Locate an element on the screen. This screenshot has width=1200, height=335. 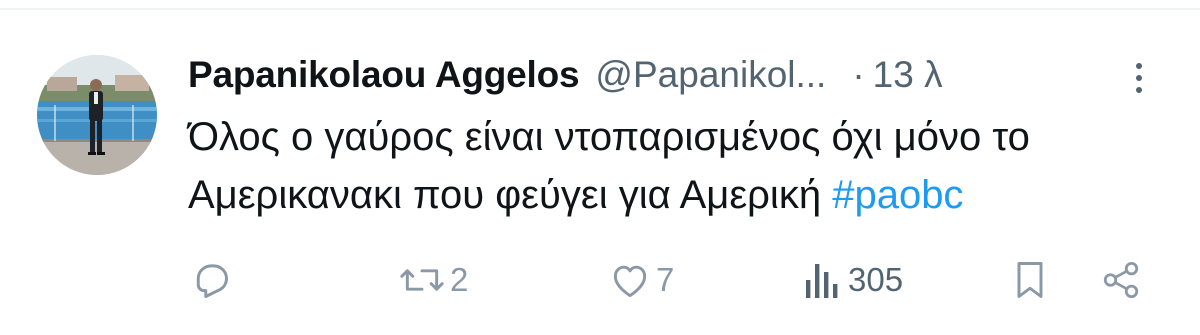
more-icon is located at coordinates (1139, 78).